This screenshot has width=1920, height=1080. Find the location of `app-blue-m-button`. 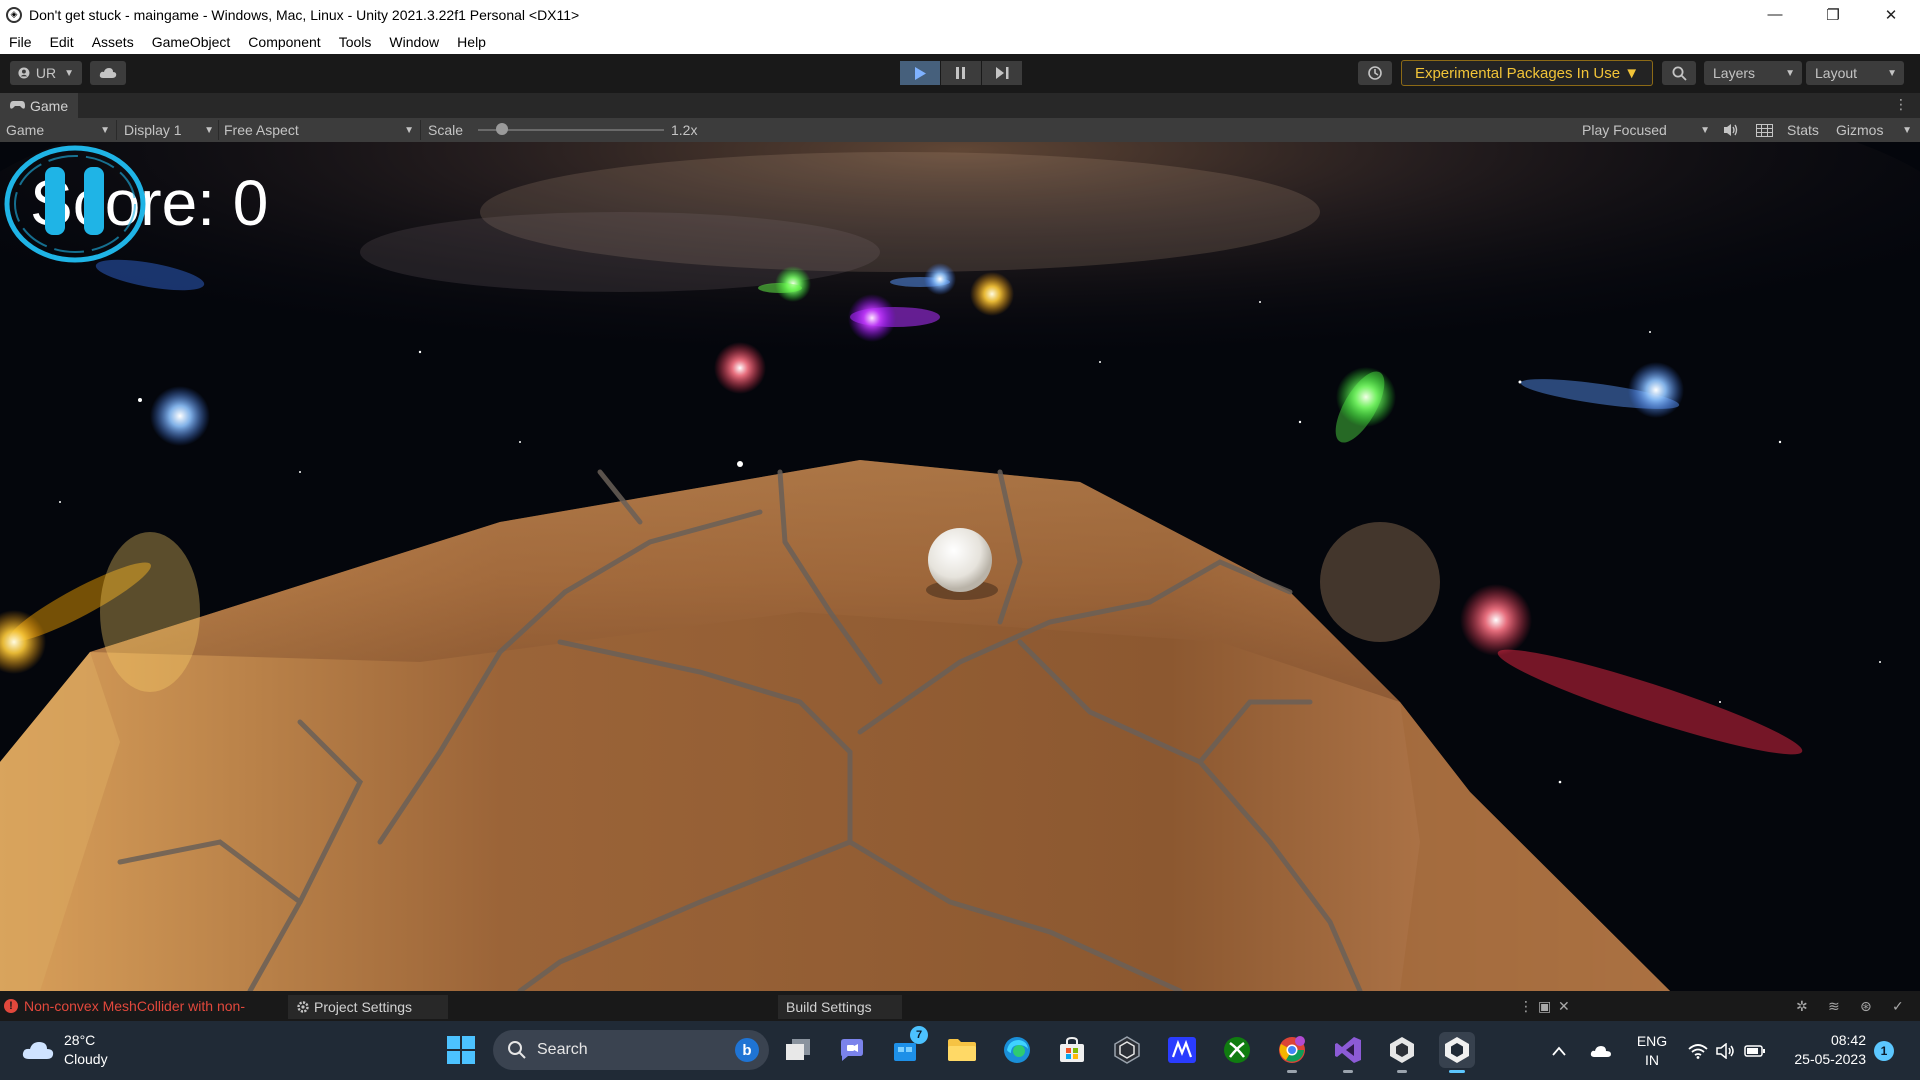

app-blue-m-button is located at coordinates (1182, 1050).